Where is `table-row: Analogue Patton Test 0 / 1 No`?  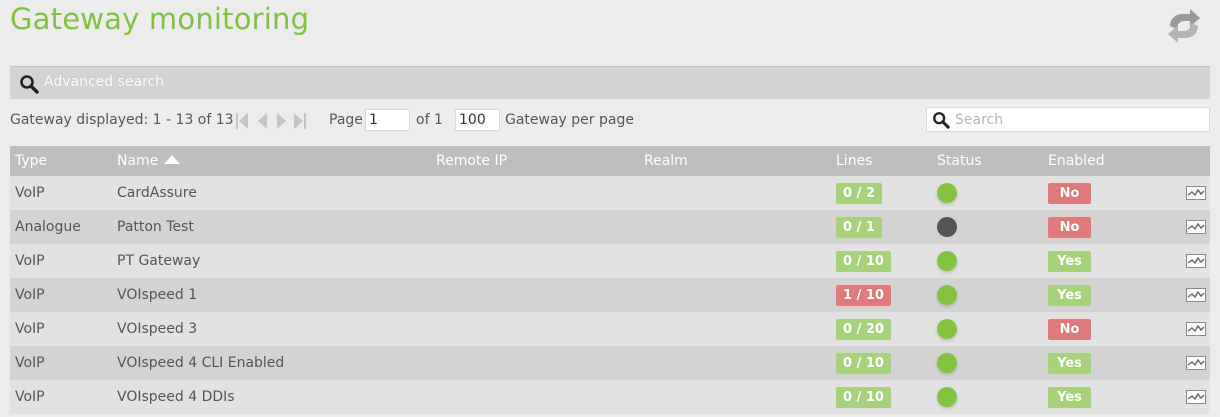
table-row: Analogue Patton Test 0 / 1 No is located at coordinates (610, 227).